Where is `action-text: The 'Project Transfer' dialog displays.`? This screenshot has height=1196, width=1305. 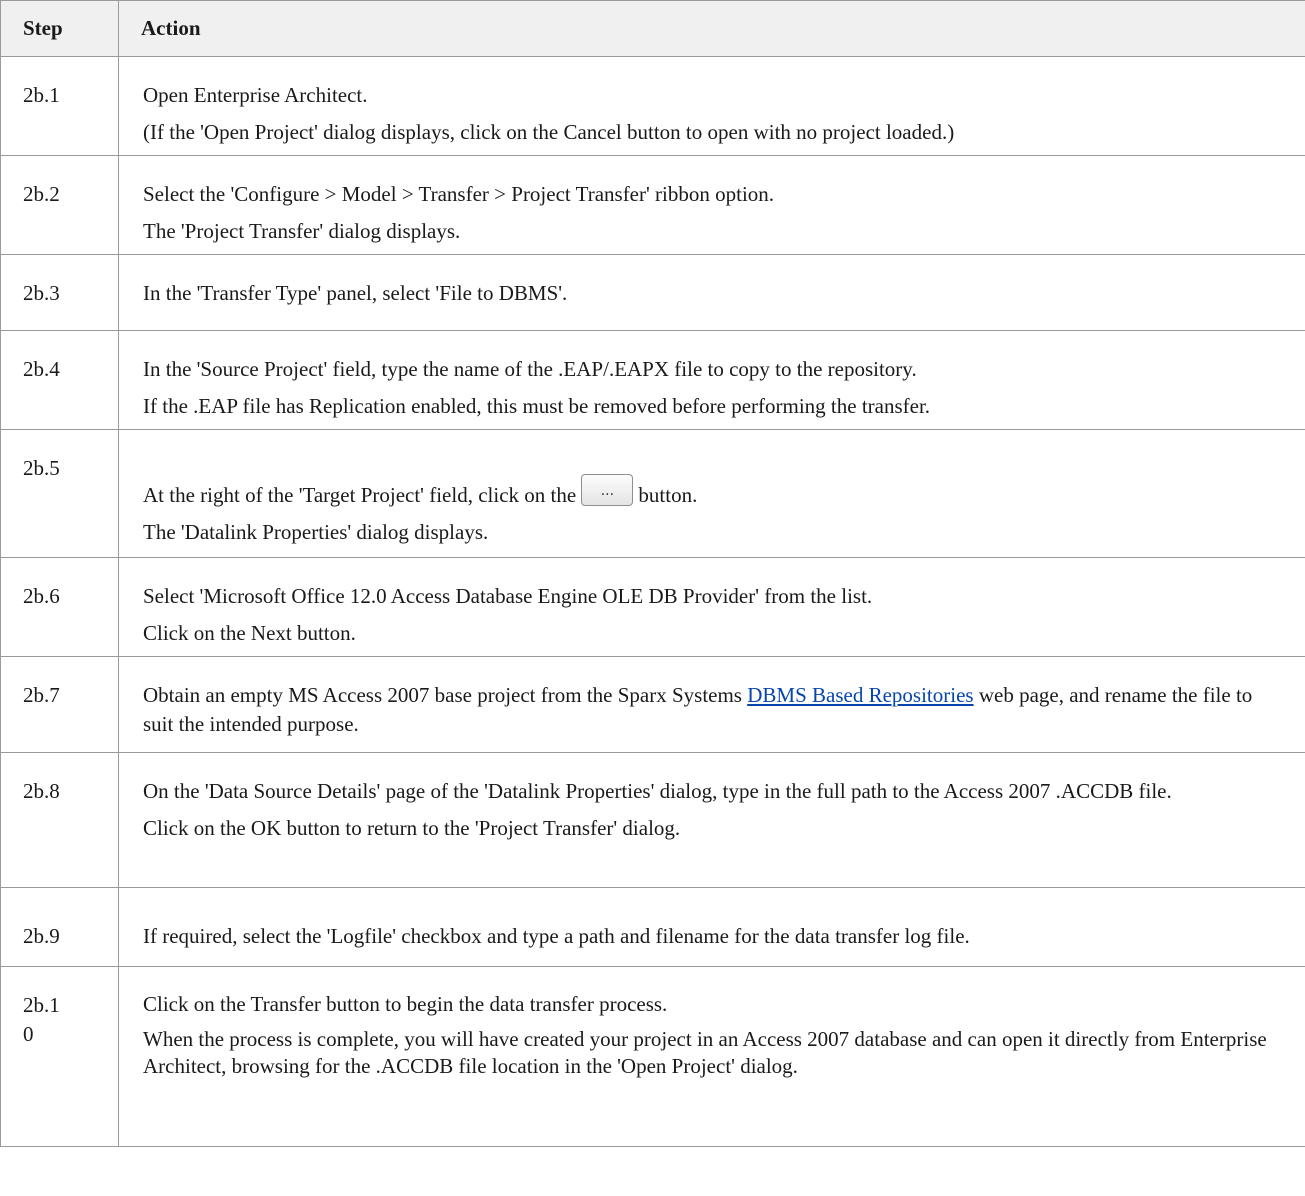
action-text: The 'Project Transfer' dialog displays. is located at coordinates (302, 231).